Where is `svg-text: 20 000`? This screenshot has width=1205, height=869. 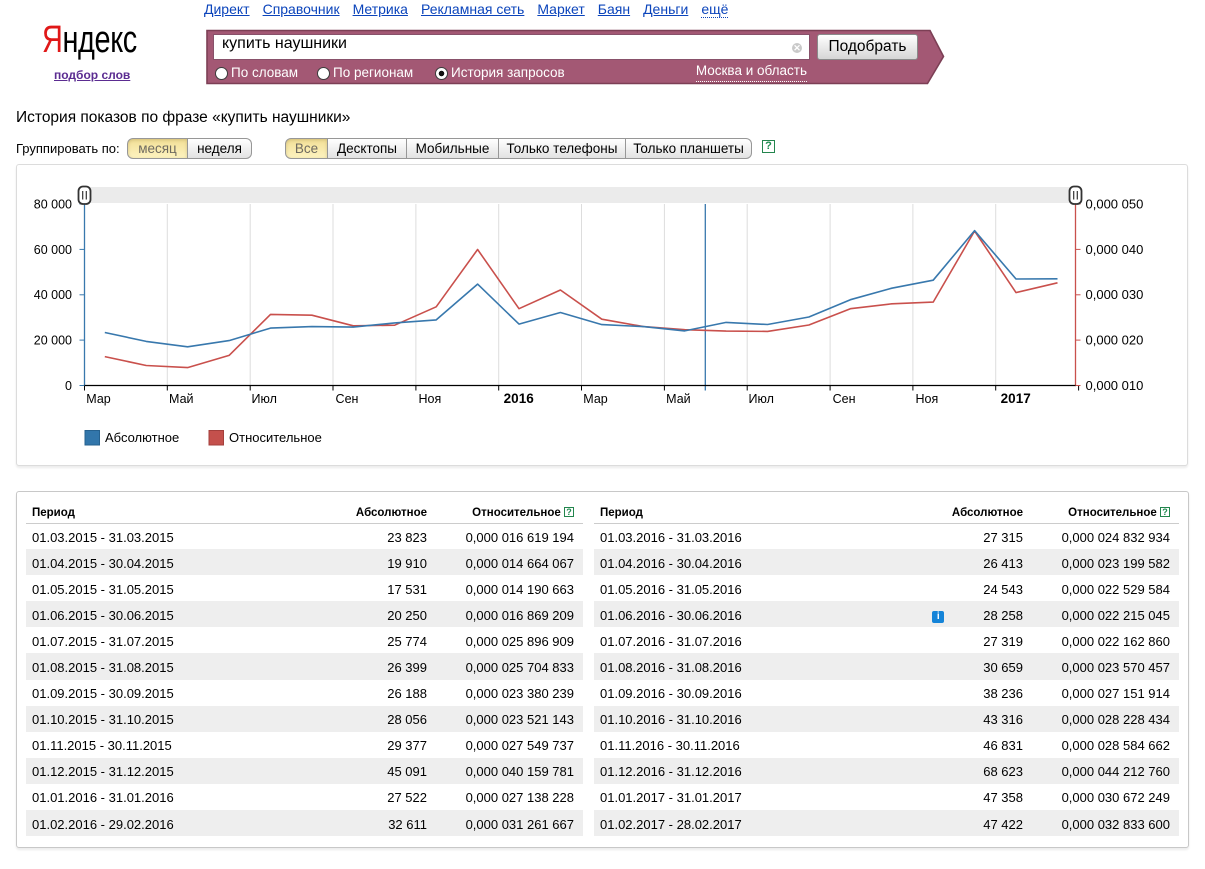
svg-text: 20 000 is located at coordinates (53, 341).